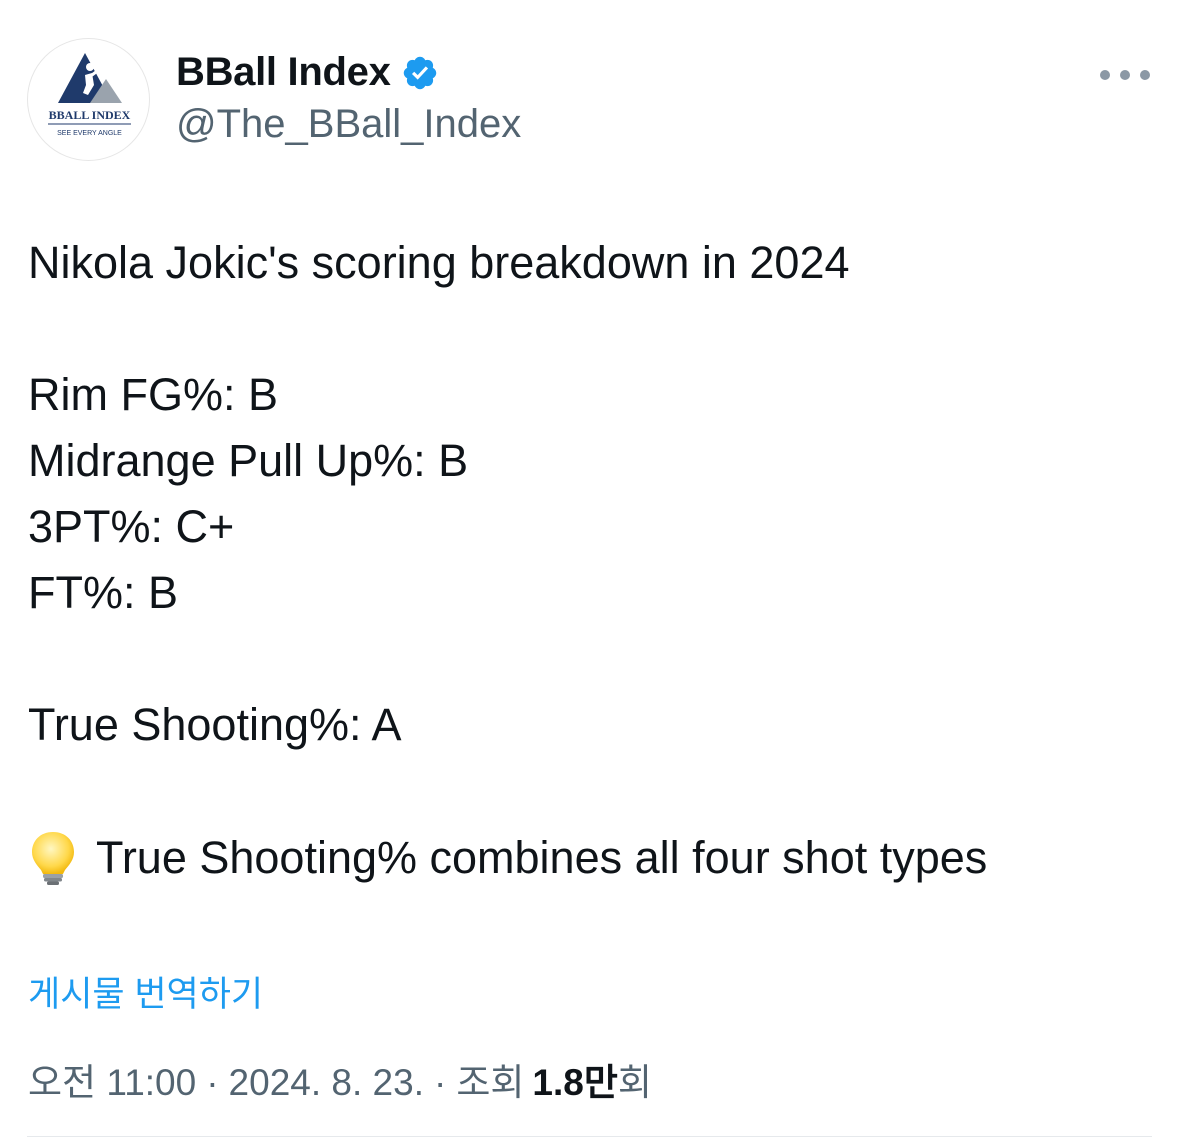 The width and height of the screenshot is (1179, 1142). I want to click on tweet-time: 오전 11:00, so click(112, 1079).